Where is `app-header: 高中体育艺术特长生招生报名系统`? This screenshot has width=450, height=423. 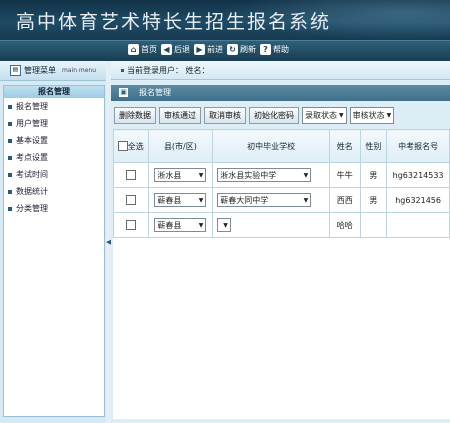
app-header: 高中体育艺术特长生招生报名系统 is located at coordinates (225, 20).